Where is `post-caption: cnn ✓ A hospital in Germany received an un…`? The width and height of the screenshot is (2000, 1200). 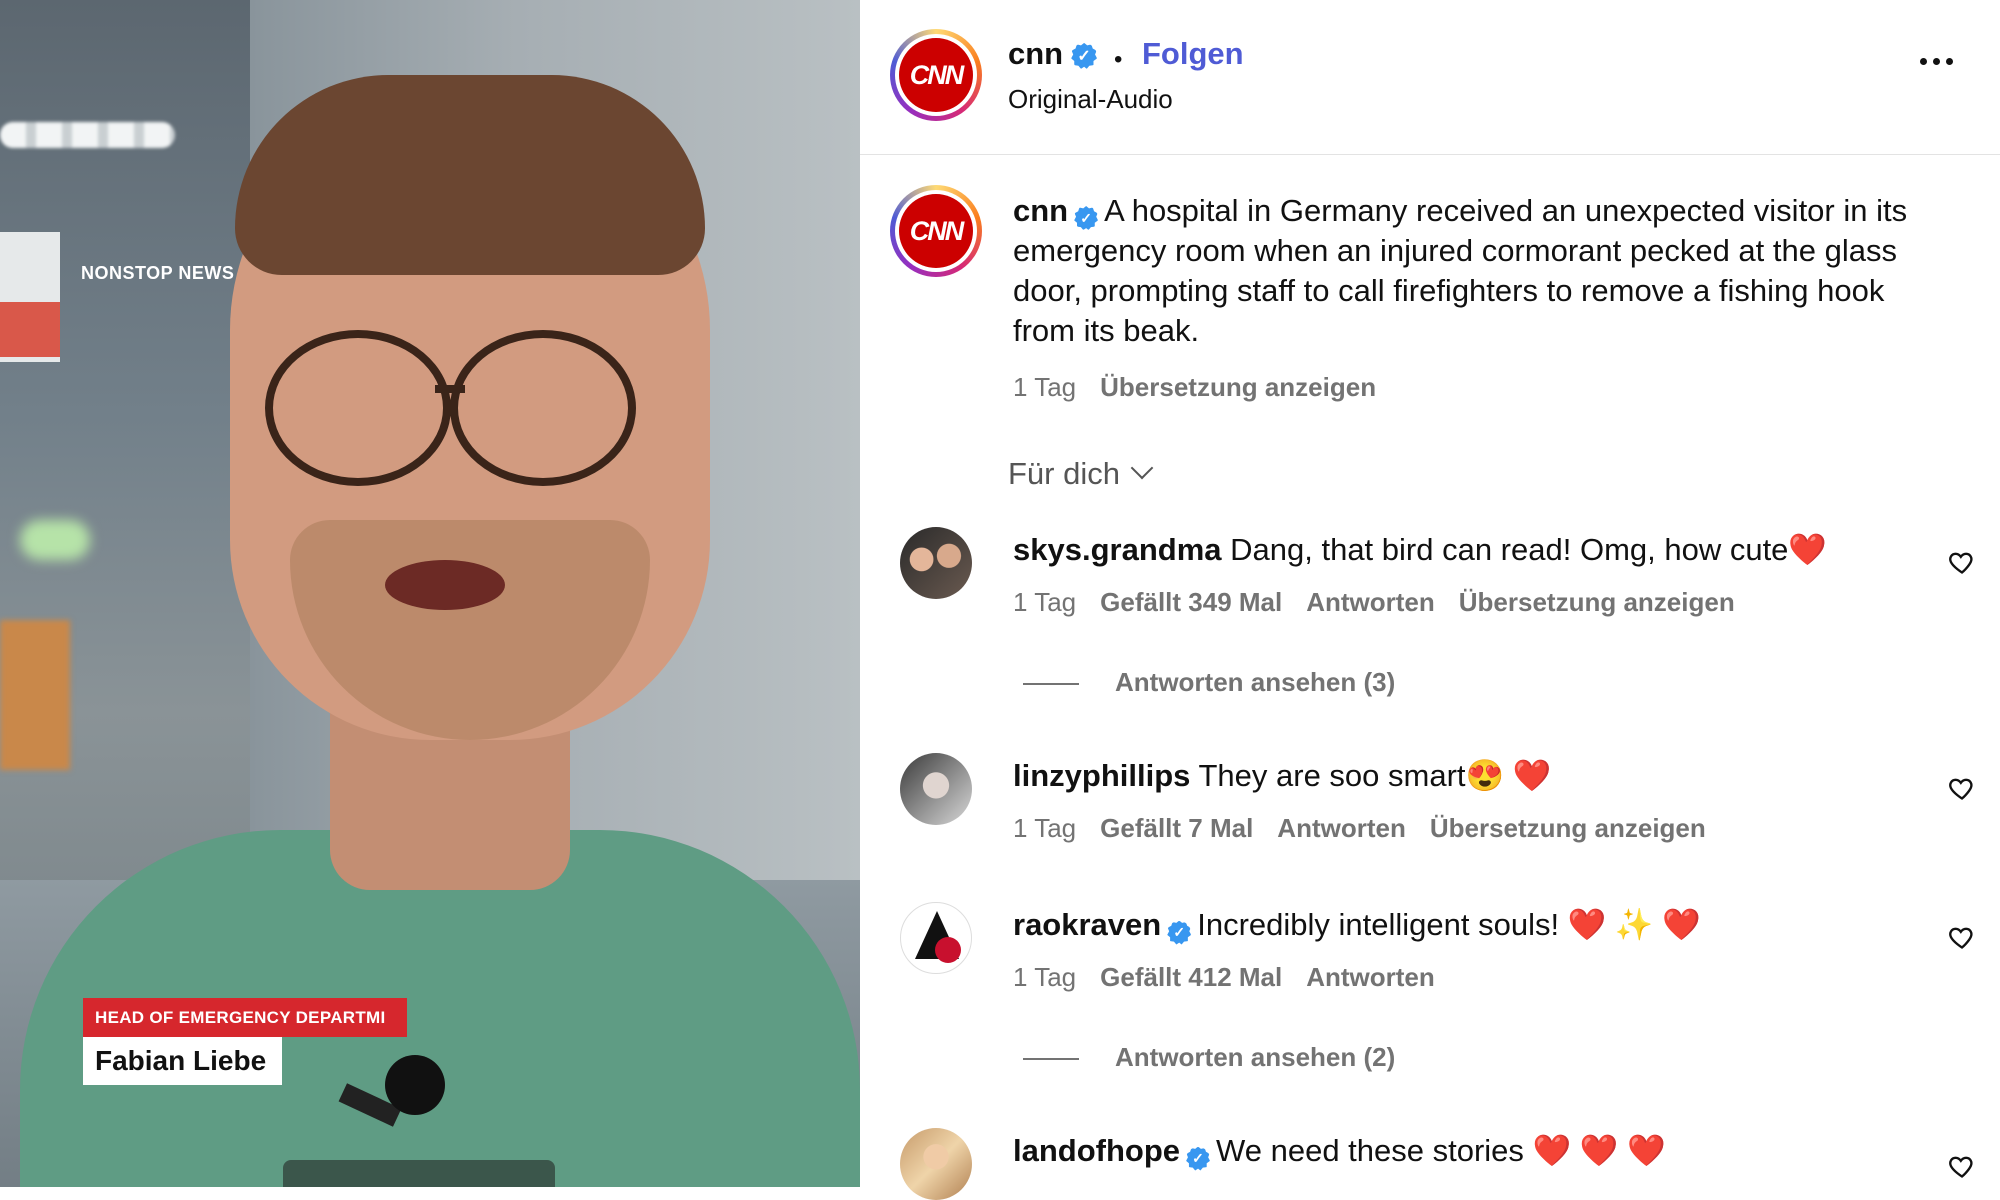 post-caption: cnn ✓ A hospital in Germany received an un… is located at coordinates (1483, 271).